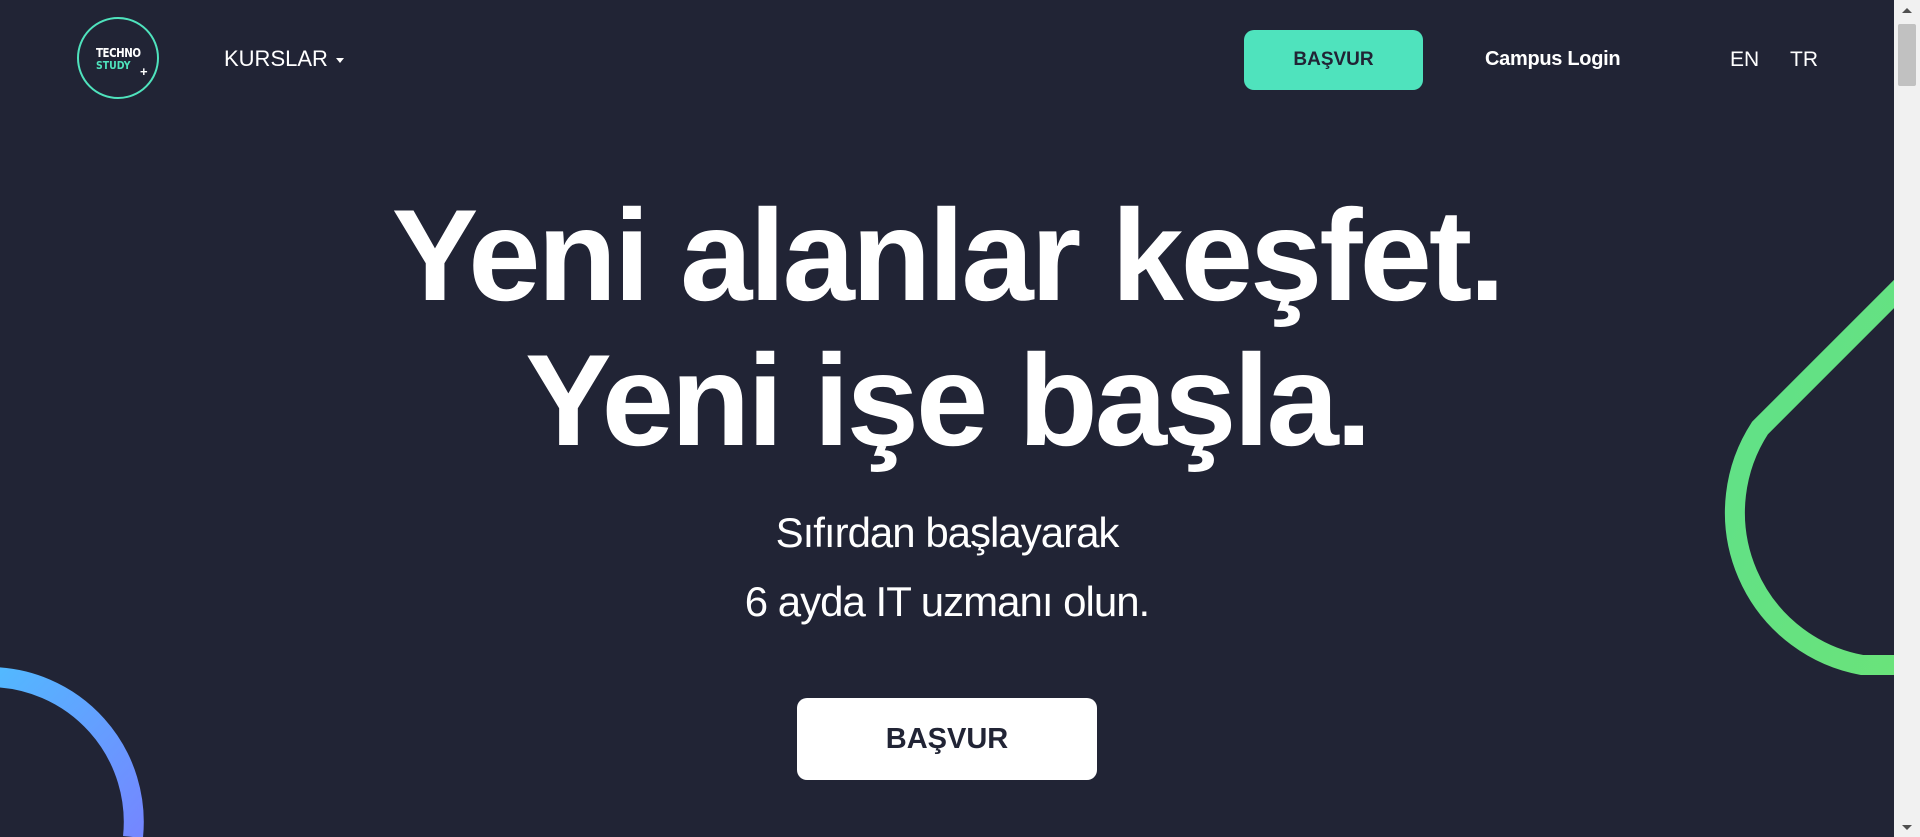 The image size is (1920, 837). I want to click on language-tr-link: TR, so click(1804, 60).